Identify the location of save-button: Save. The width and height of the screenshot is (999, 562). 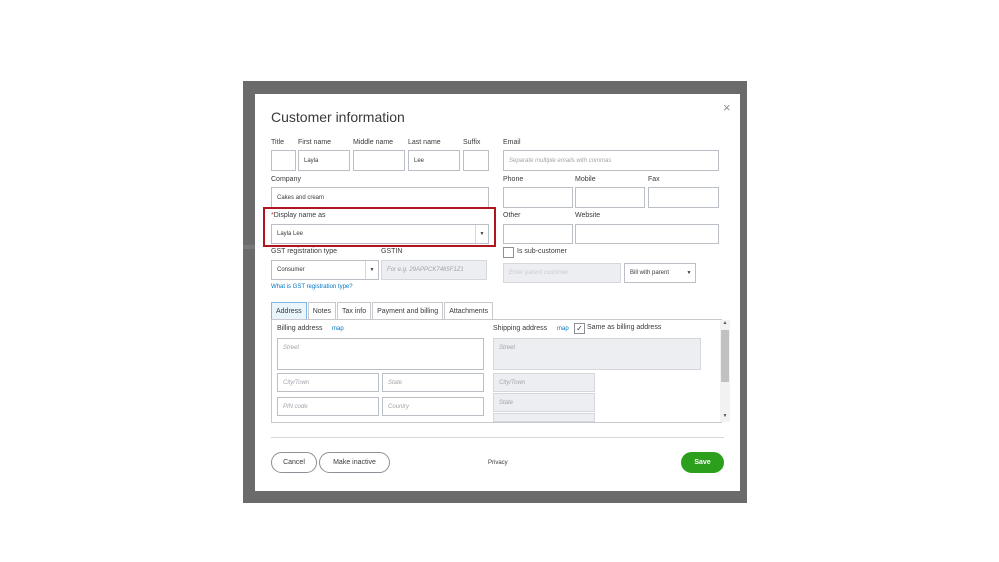
(702, 462).